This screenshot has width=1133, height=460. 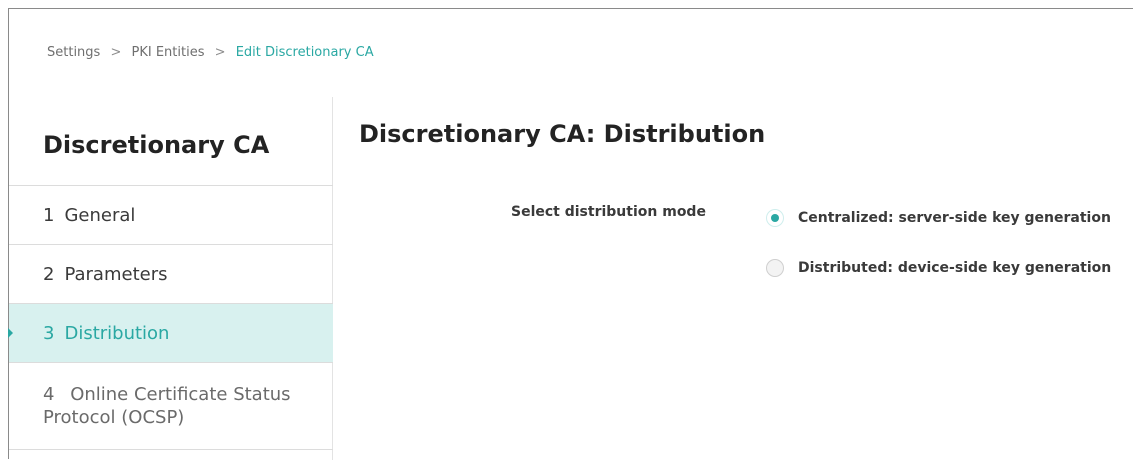 I want to click on centralized-option-label: Centralized: server-side key generation, so click(x=954, y=218).